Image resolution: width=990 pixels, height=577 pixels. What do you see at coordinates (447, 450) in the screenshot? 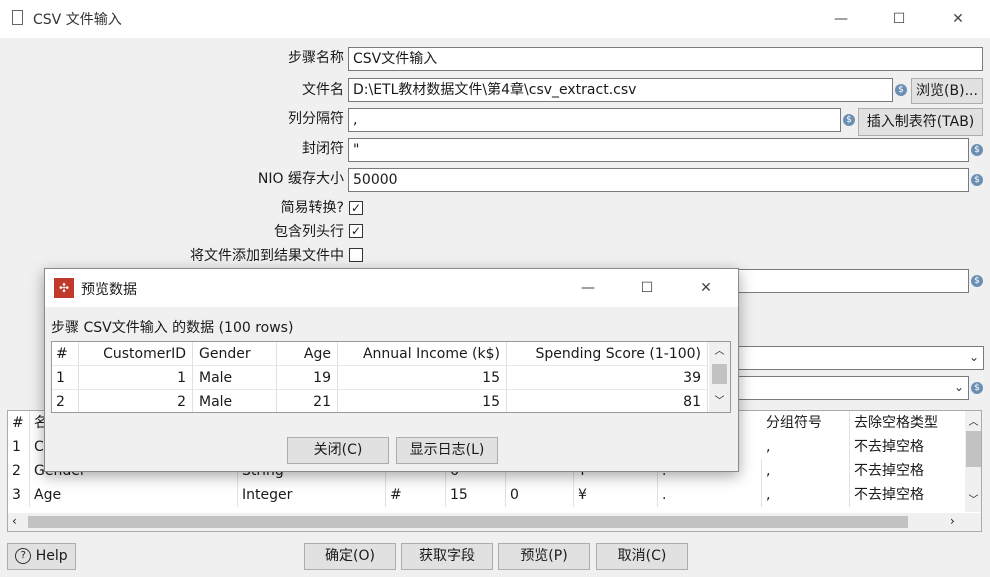
I see `show-log-button: 显示日志(L)` at bounding box center [447, 450].